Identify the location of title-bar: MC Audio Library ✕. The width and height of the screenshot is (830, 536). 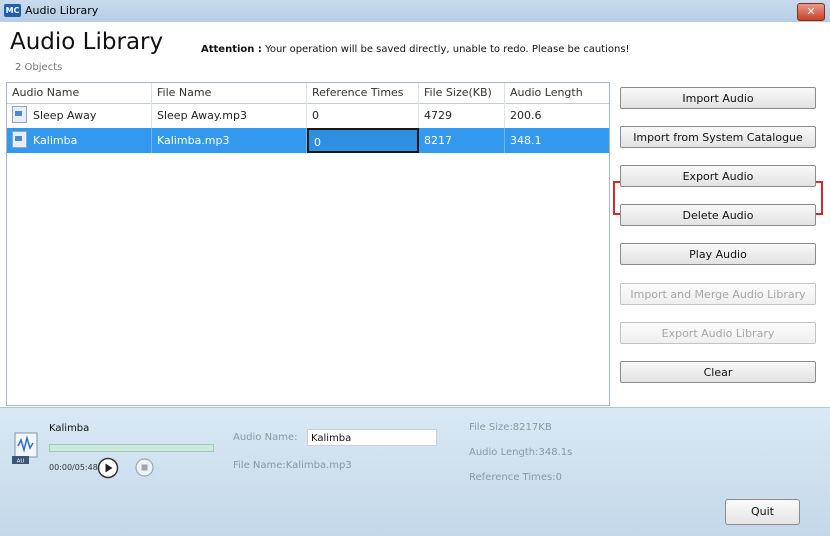
(415, 11).